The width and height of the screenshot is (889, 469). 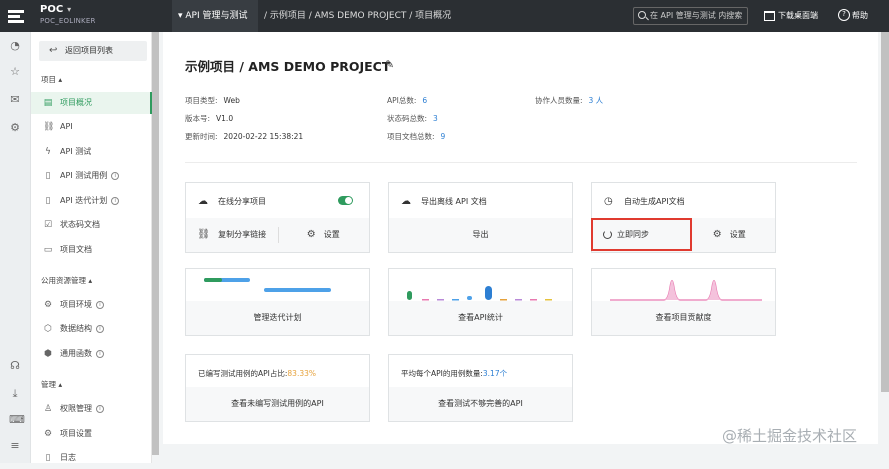 What do you see at coordinates (51, 384) in the screenshot?
I see `sidebar-group-manage: 管理 ▴` at bounding box center [51, 384].